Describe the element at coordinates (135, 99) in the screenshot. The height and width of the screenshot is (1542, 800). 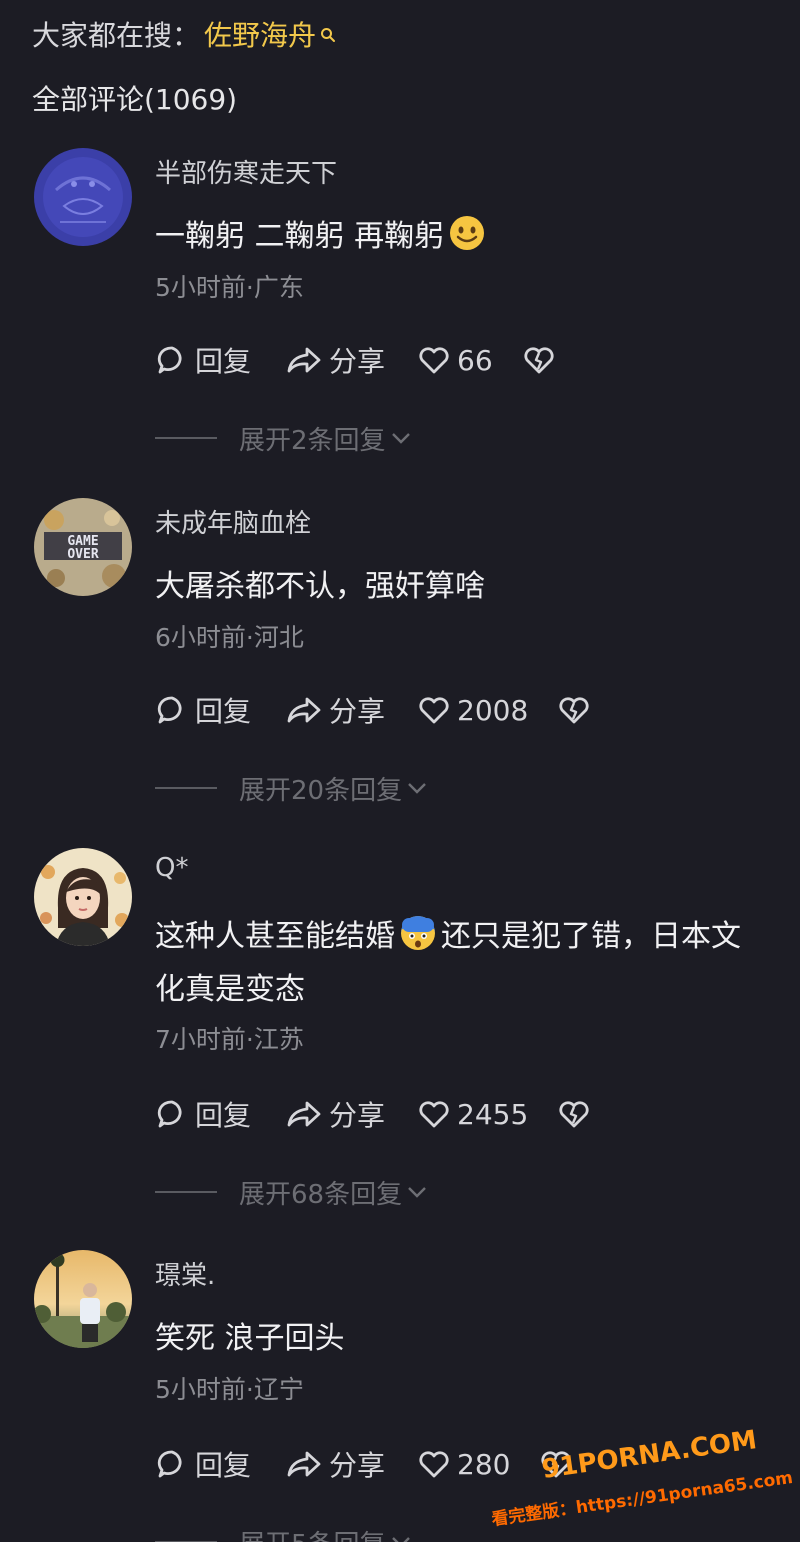
I see `comment-count-title: 全部评论(1069)` at that location.